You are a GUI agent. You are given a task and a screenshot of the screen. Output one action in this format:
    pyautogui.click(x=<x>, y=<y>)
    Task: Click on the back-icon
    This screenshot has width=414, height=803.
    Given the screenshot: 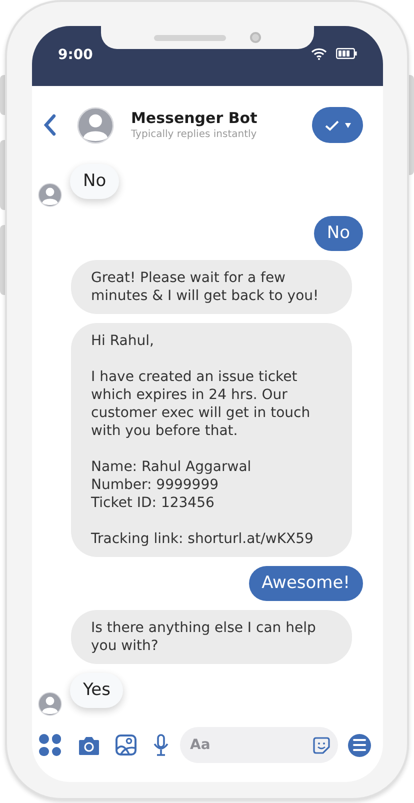 What is the action you would take?
    pyautogui.click(x=50, y=125)
    